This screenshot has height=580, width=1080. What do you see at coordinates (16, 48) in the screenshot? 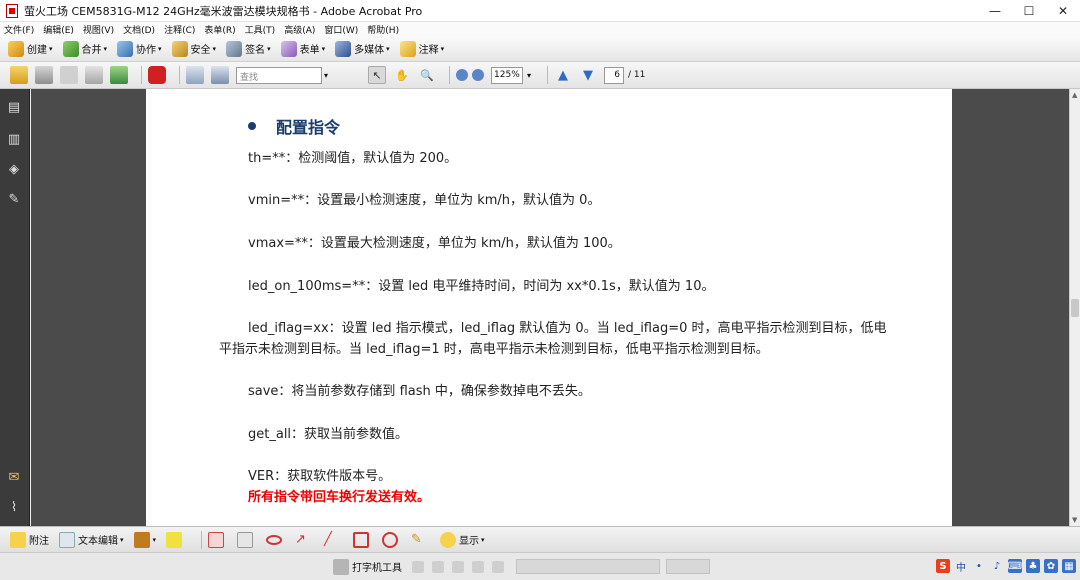
I see `create-pdf-icon` at bounding box center [16, 48].